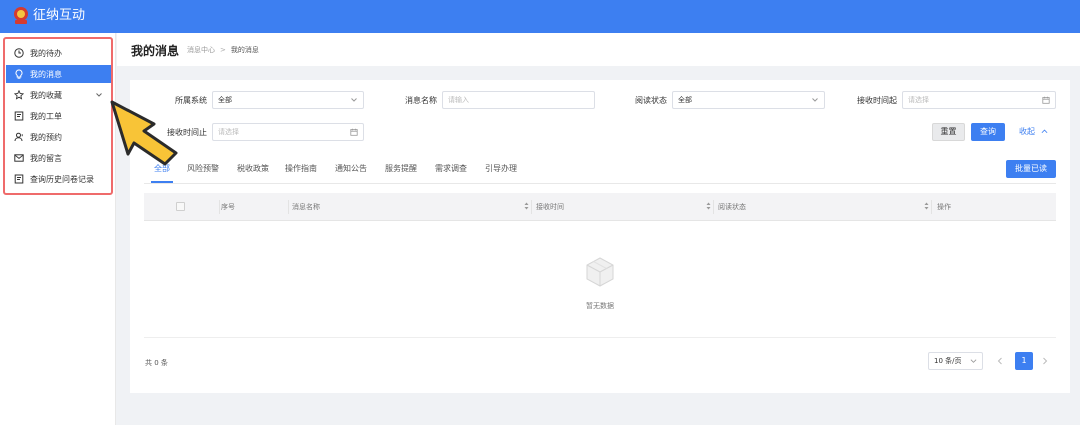  I want to click on table-bottom-divider, so click(600, 337).